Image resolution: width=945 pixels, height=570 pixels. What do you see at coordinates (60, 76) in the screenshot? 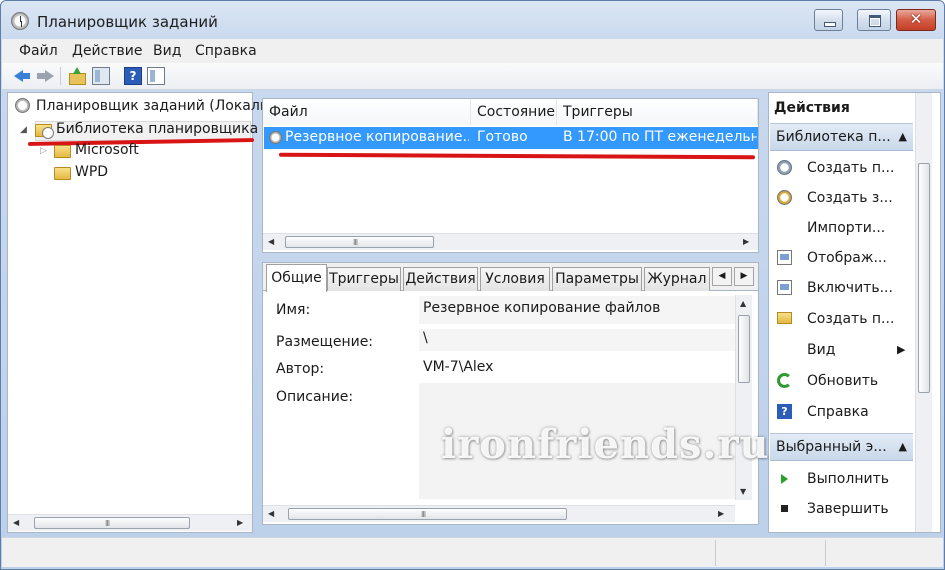
I see `toolbar-separator` at bounding box center [60, 76].